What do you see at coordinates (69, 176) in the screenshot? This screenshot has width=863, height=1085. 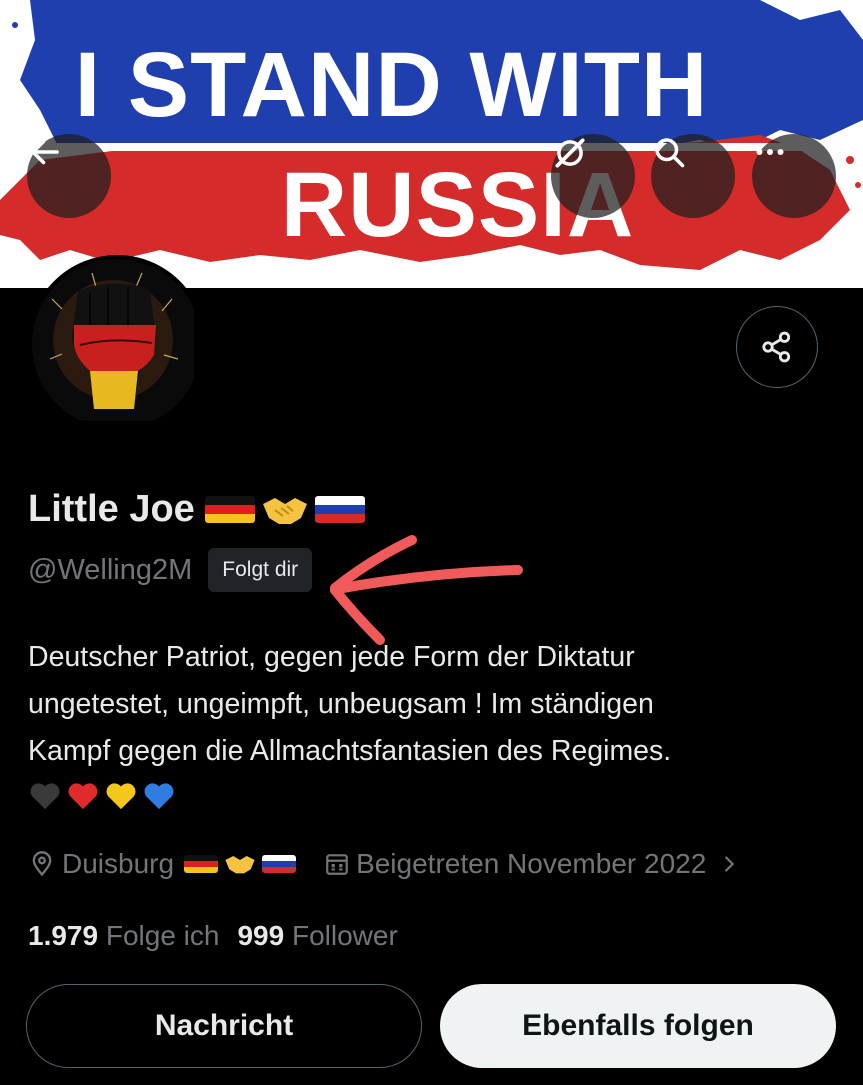 I see `back-button` at bounding box center [69, 176].